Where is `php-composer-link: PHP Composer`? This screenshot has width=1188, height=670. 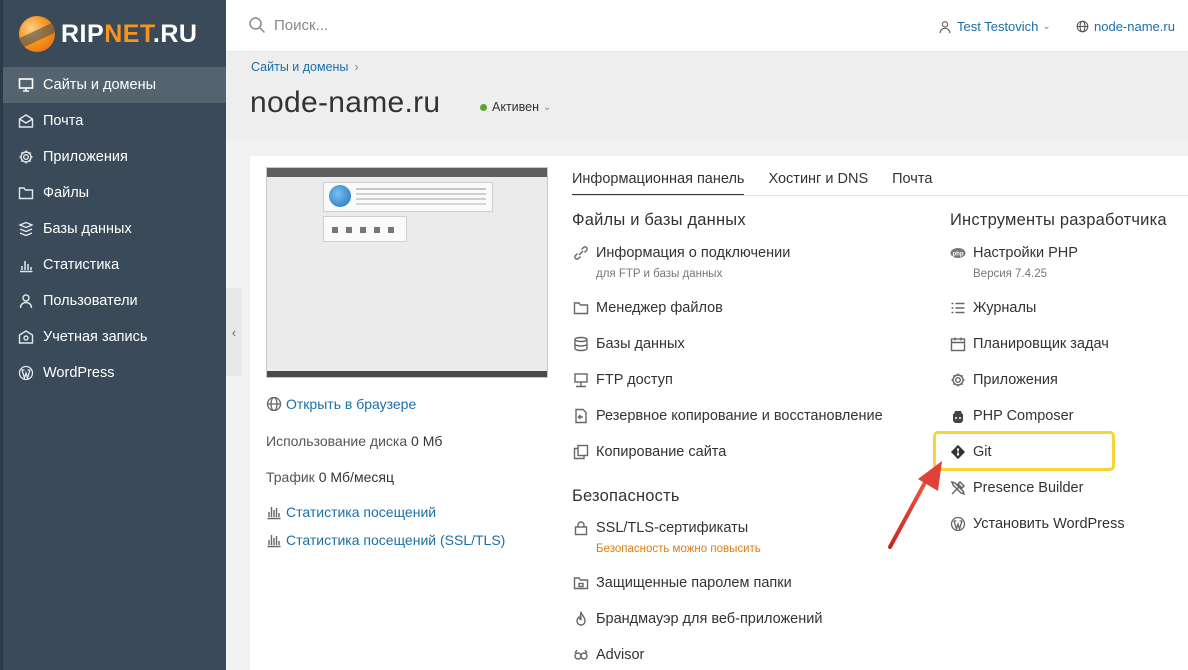
php-composer-link: PHP Composer is located at coordinates (1011, 416).